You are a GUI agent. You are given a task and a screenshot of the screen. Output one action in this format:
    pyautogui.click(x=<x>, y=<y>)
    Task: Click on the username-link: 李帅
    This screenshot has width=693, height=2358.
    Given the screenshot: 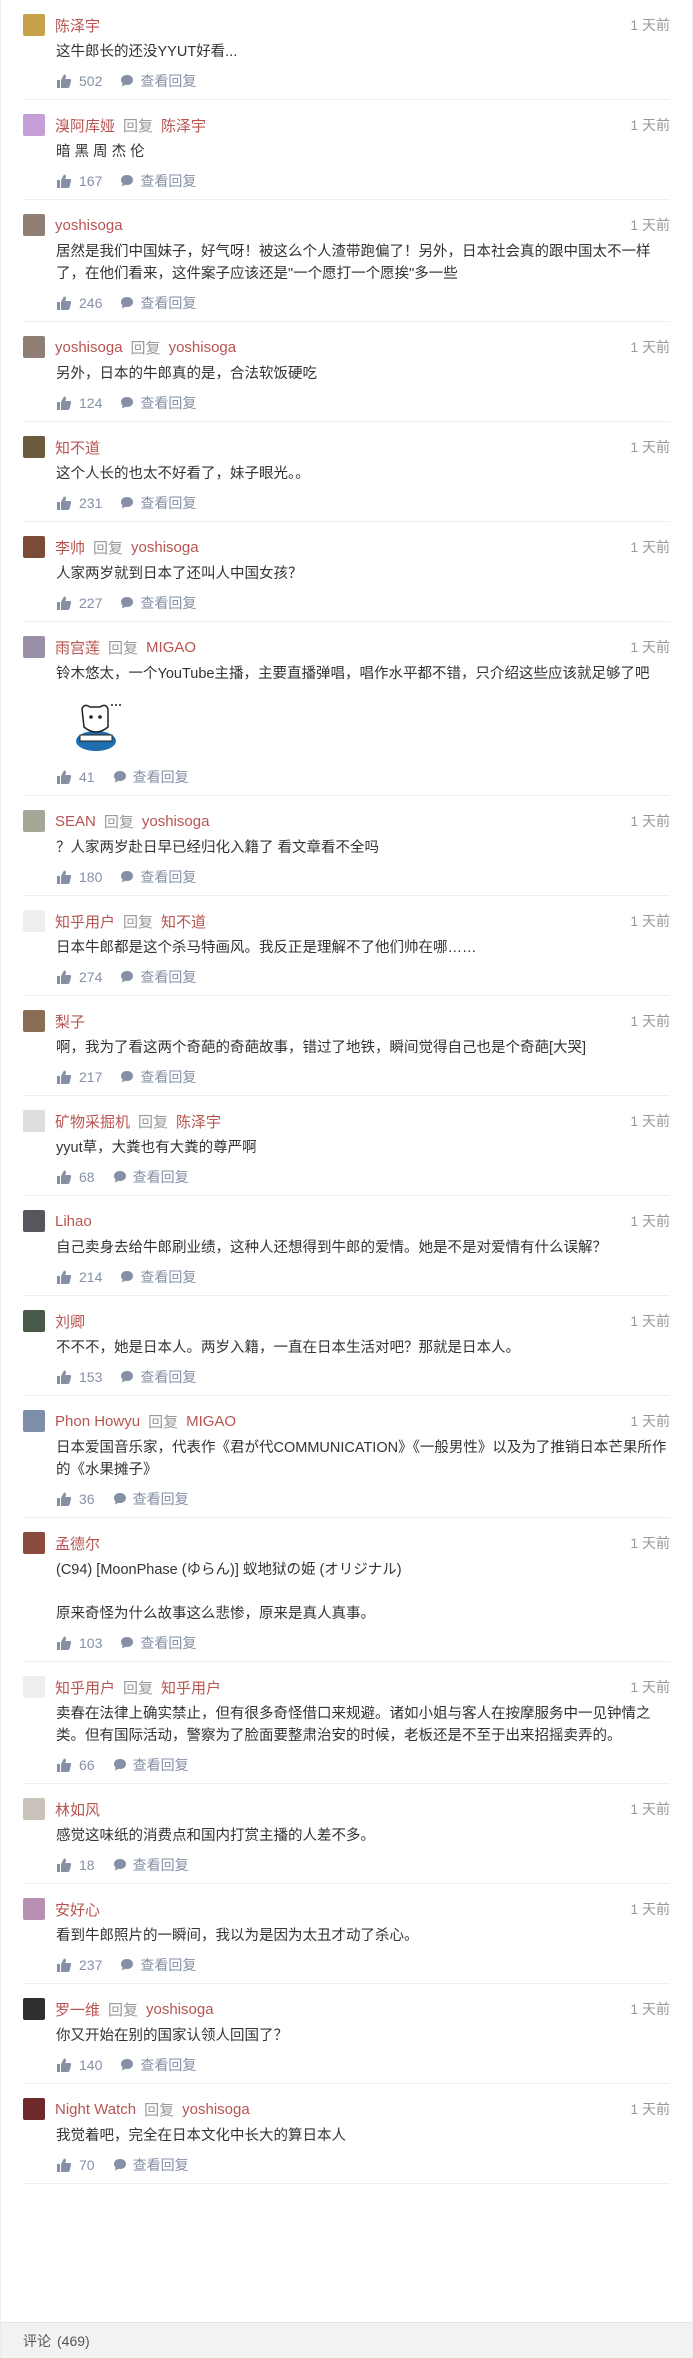 What is the action you would take?
    pyautogui.click(x=70, y=547)
    